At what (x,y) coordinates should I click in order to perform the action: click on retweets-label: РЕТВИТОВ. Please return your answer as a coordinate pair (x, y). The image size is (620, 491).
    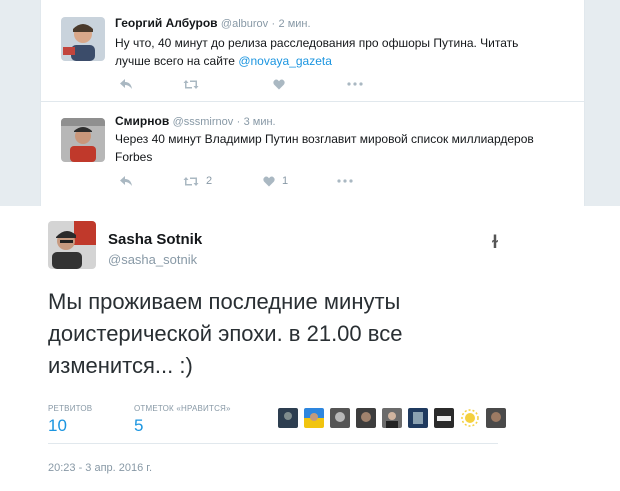
    Looking at the image, I should click on (70, 408).